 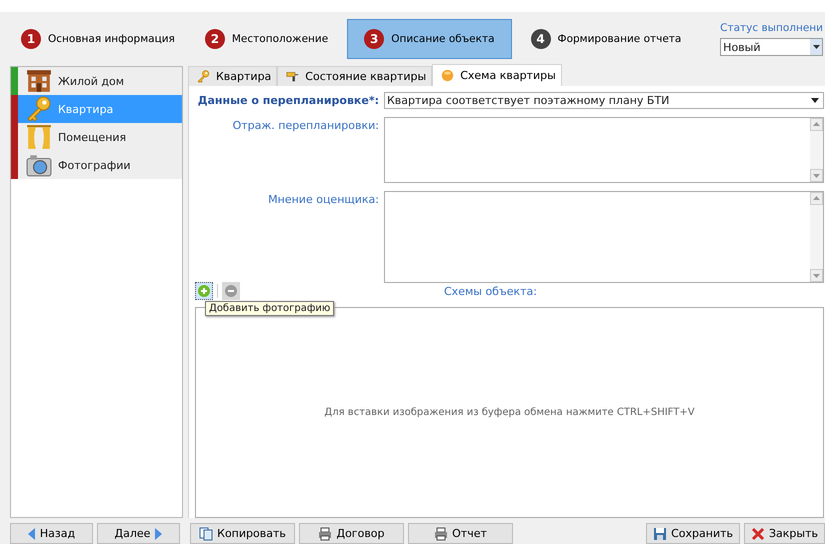 What do you see at coordinates (39, 137) in the screenshot?
I see `curtain-icon` at bounding box center [39, 137].